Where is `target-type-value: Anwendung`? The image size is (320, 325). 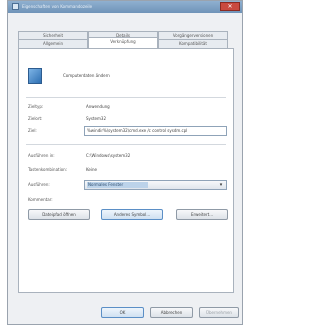
target-type-value: Anwendung is located at coordinates (98, 106).